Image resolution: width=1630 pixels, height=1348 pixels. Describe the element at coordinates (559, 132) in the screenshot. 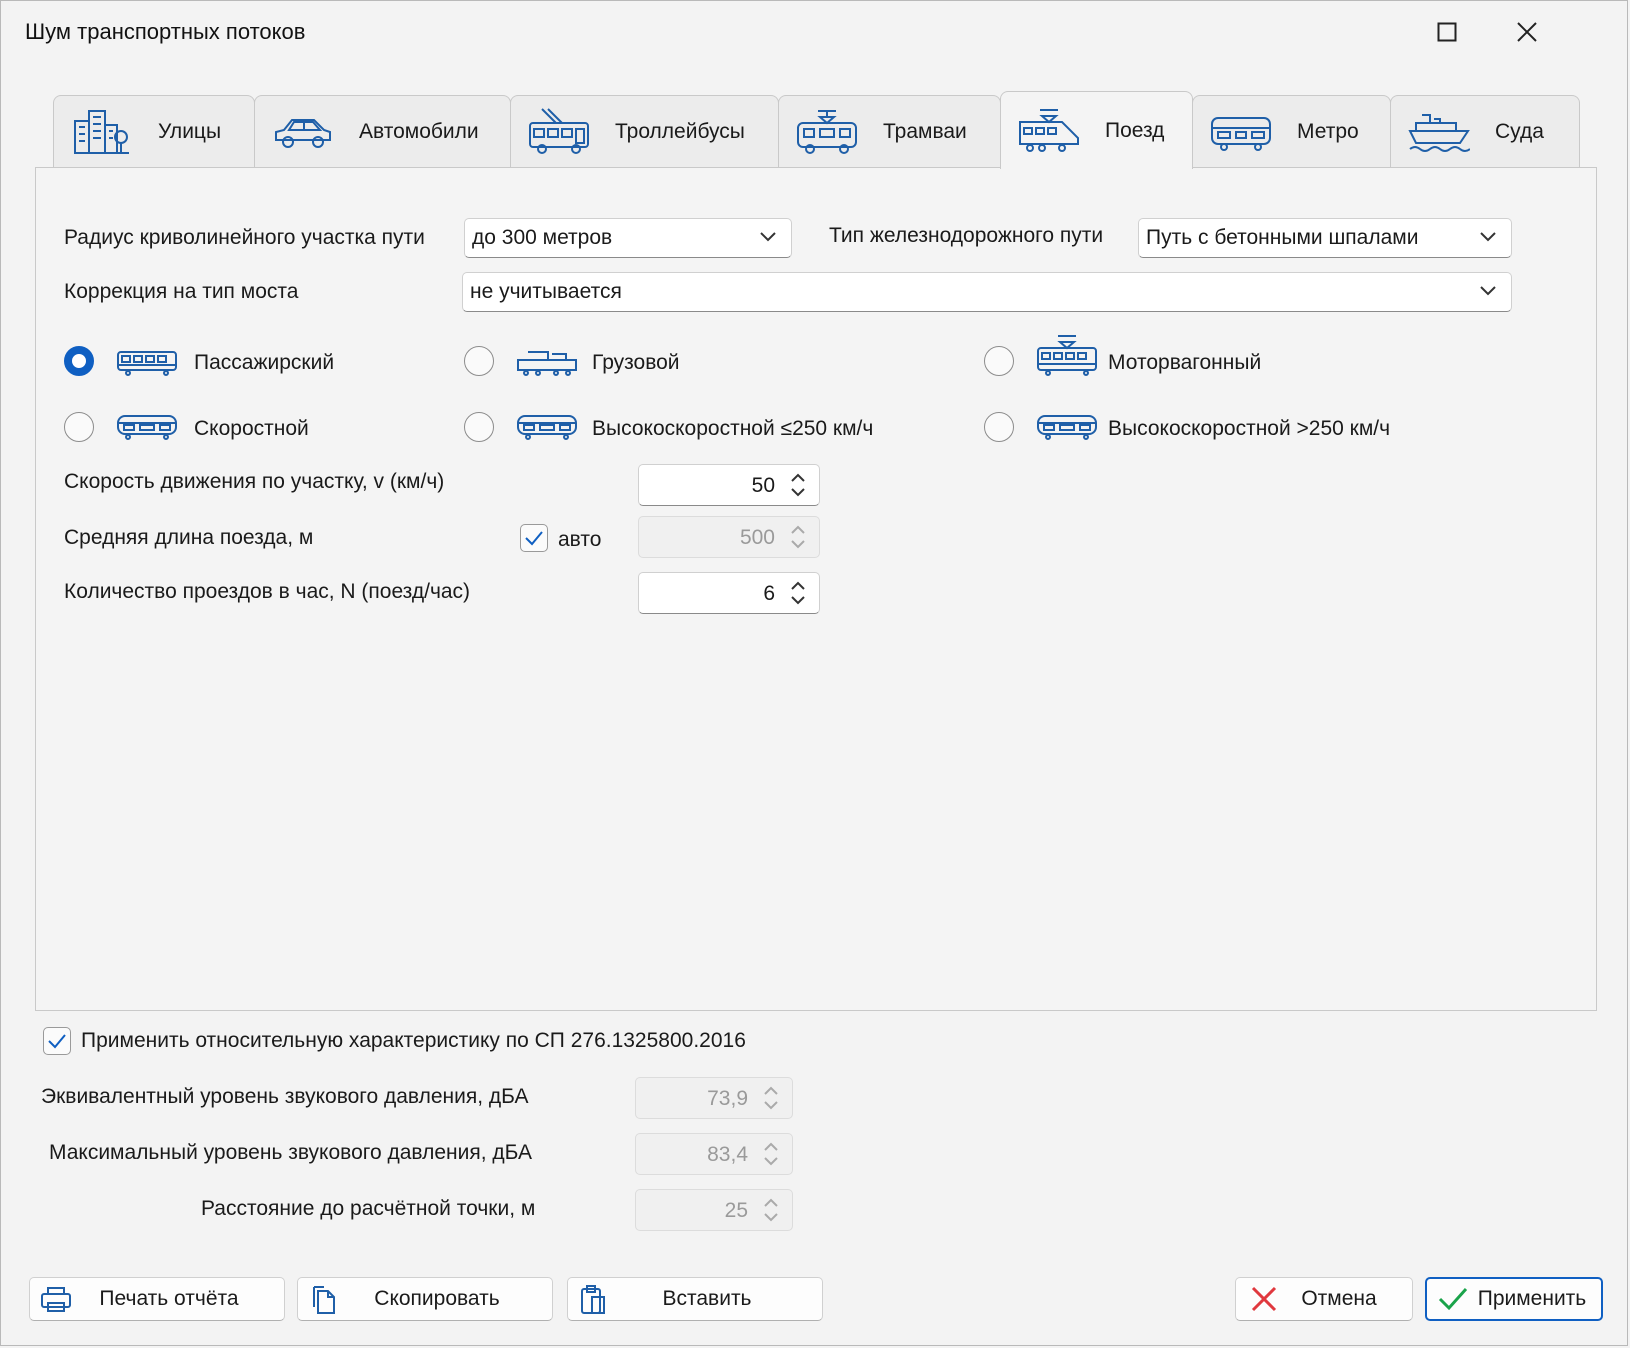

I see `trolleybus-icon` at that location.